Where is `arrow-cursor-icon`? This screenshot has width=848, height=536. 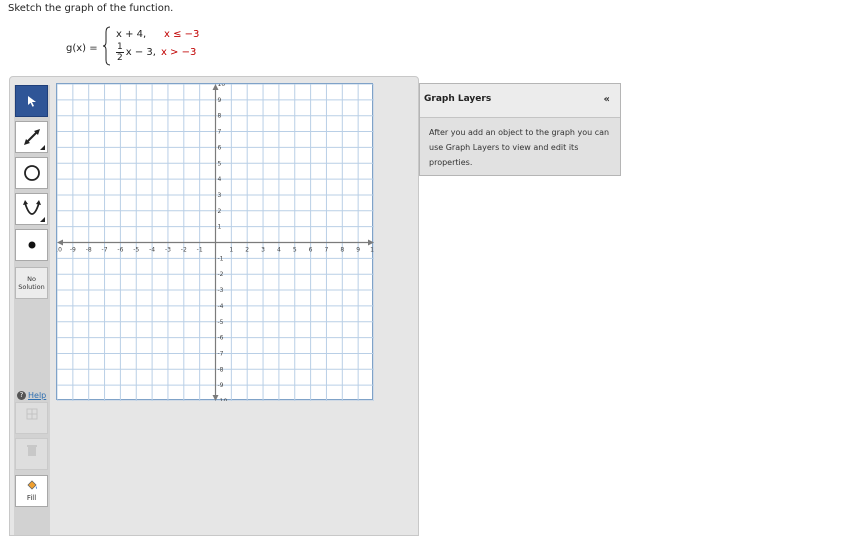
arrow-cursor-icon is located at coordinates (31, 101).